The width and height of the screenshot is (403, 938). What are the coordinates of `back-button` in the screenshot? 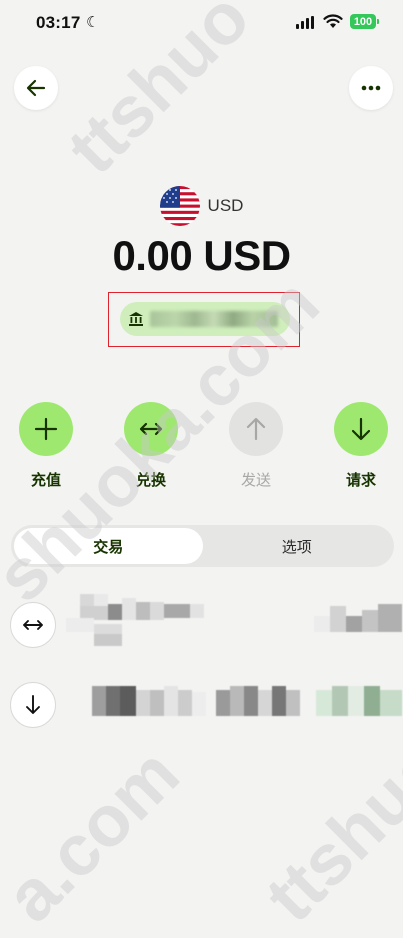 It's located at (36, 88).